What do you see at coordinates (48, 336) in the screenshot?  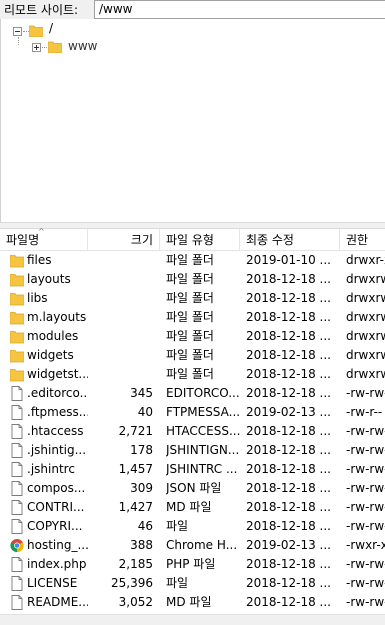 I see `file-name-cell: modules` at bounding box center [48, 336].